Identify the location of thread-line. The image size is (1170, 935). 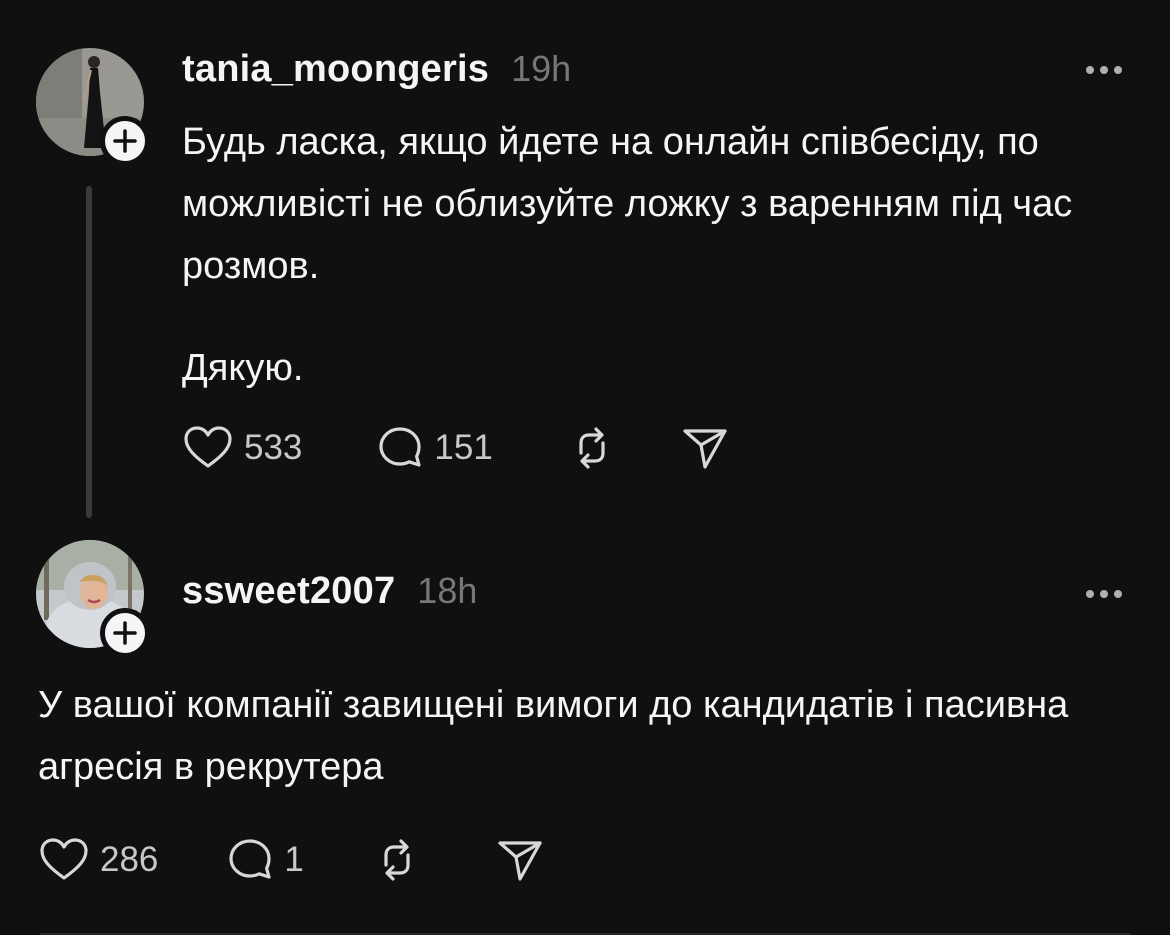
(89, 352).